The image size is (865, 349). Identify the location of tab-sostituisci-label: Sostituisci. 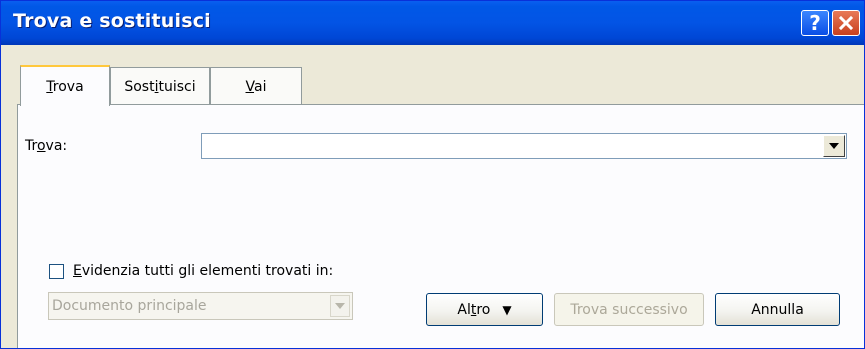
(160, 86).